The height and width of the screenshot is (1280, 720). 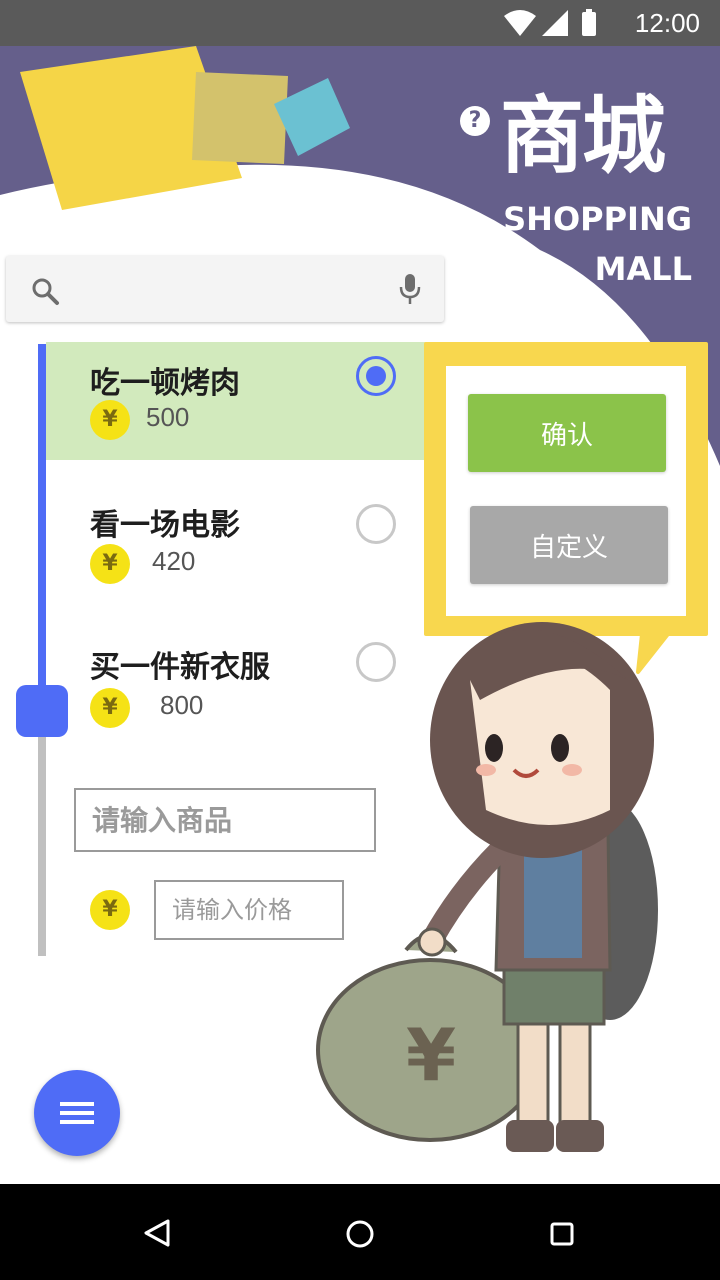 What do you see at coordinates (583, 136) in the screenshot?
I see `page-title: 商城` at bounding box center [583, 136].